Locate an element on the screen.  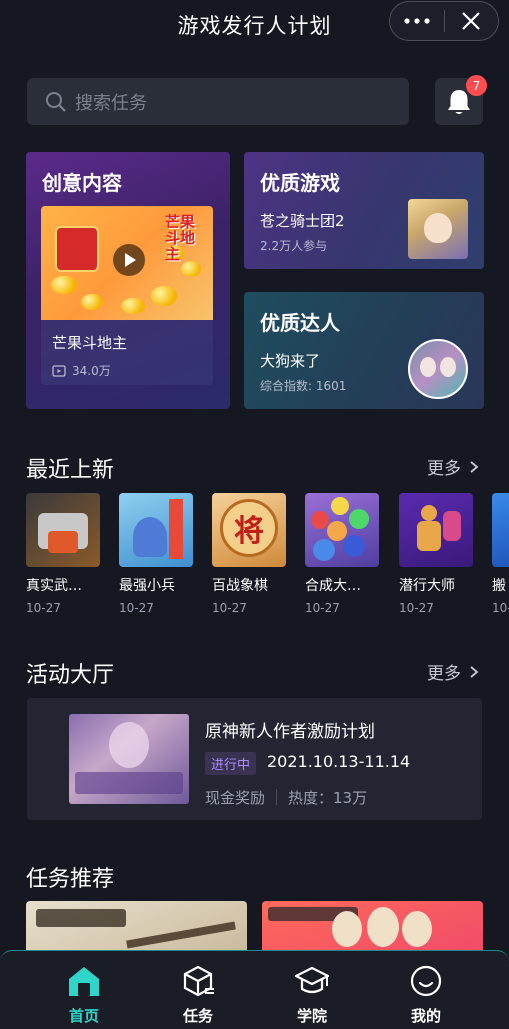
recent-game-item: 将 百战象棋 10-27 is located at coordinates (249, 554).